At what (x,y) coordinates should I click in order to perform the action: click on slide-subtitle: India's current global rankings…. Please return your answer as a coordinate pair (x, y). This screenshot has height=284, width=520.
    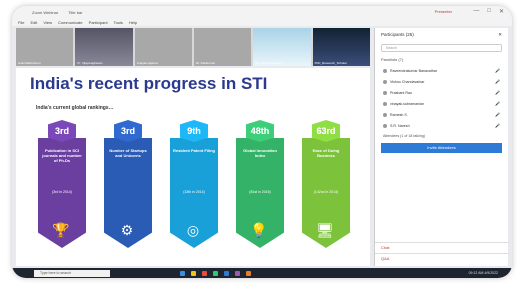
    Looking at the image, I should click on (75, 108).